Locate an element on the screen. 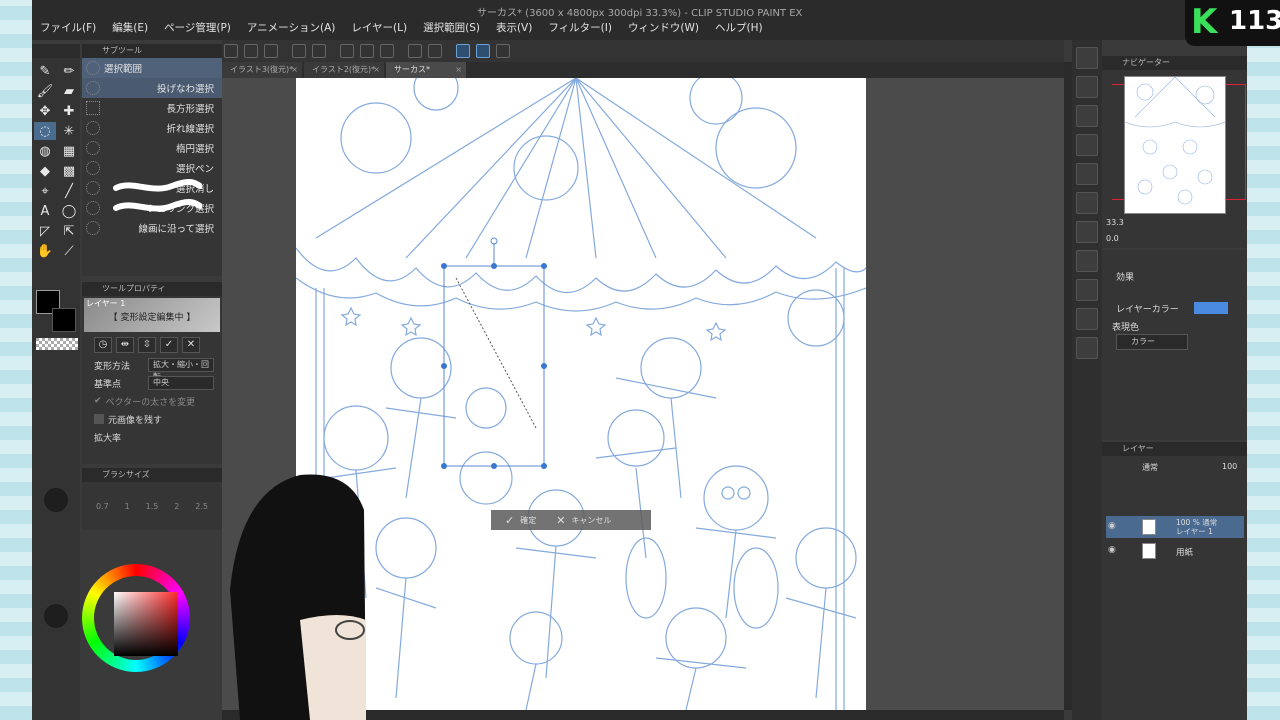 This screenshot has width=1280, height=720. subtool-along-line: 線画に沿って選択 is located at coordinates (152, 228).